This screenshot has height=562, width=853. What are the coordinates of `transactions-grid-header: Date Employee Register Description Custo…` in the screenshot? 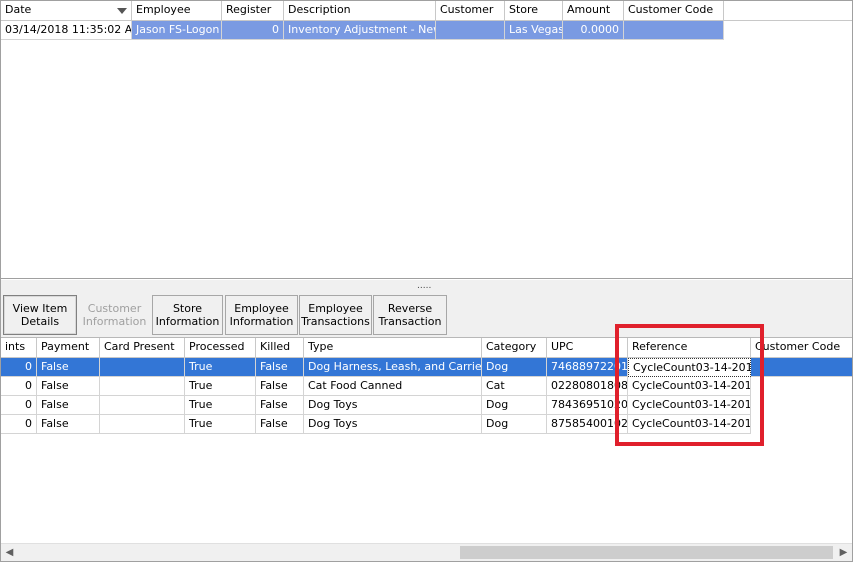 It's located at (362, 11).